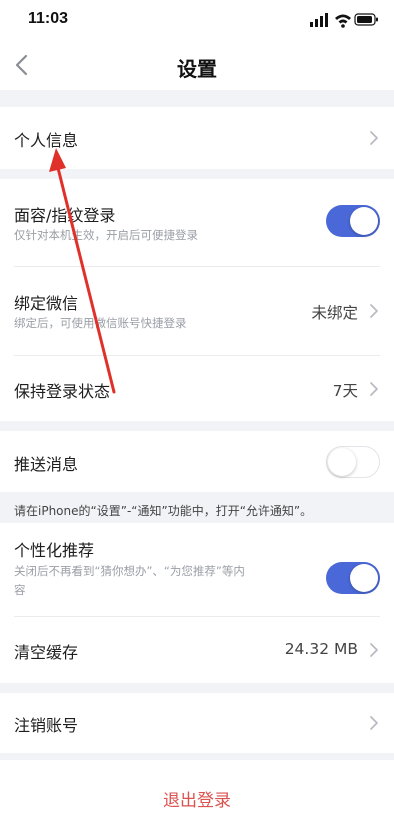 The width and height of the screenshot is (394, 815). What do you see at coordinates (321, 649) in the screenshot?
I see `cache-value: 24.32 MB` at bounding box center [321, 649].